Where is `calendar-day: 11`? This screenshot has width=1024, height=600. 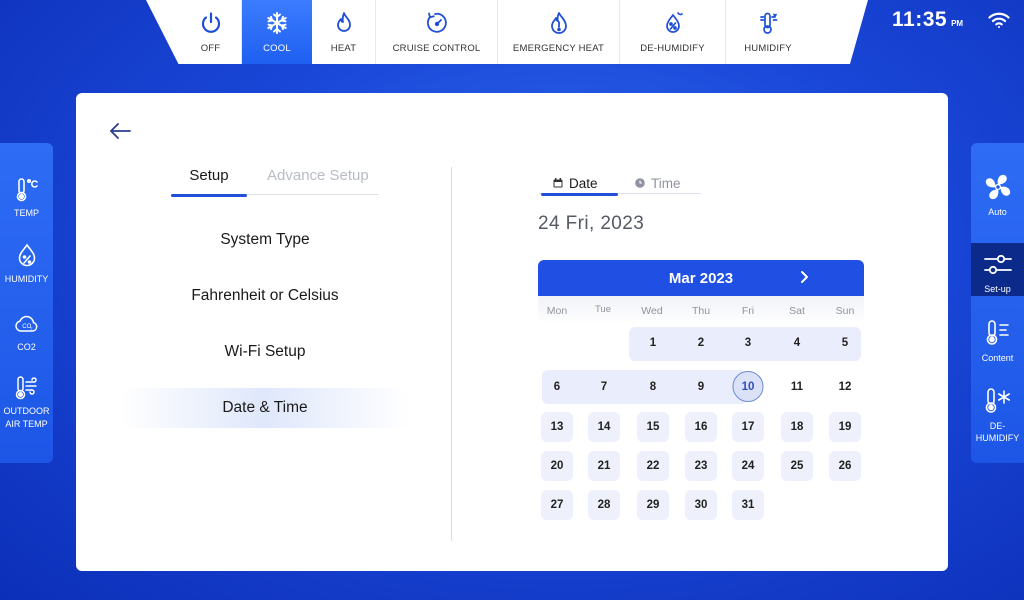
calendar-day: 11 is located at coordinates (797, 387).